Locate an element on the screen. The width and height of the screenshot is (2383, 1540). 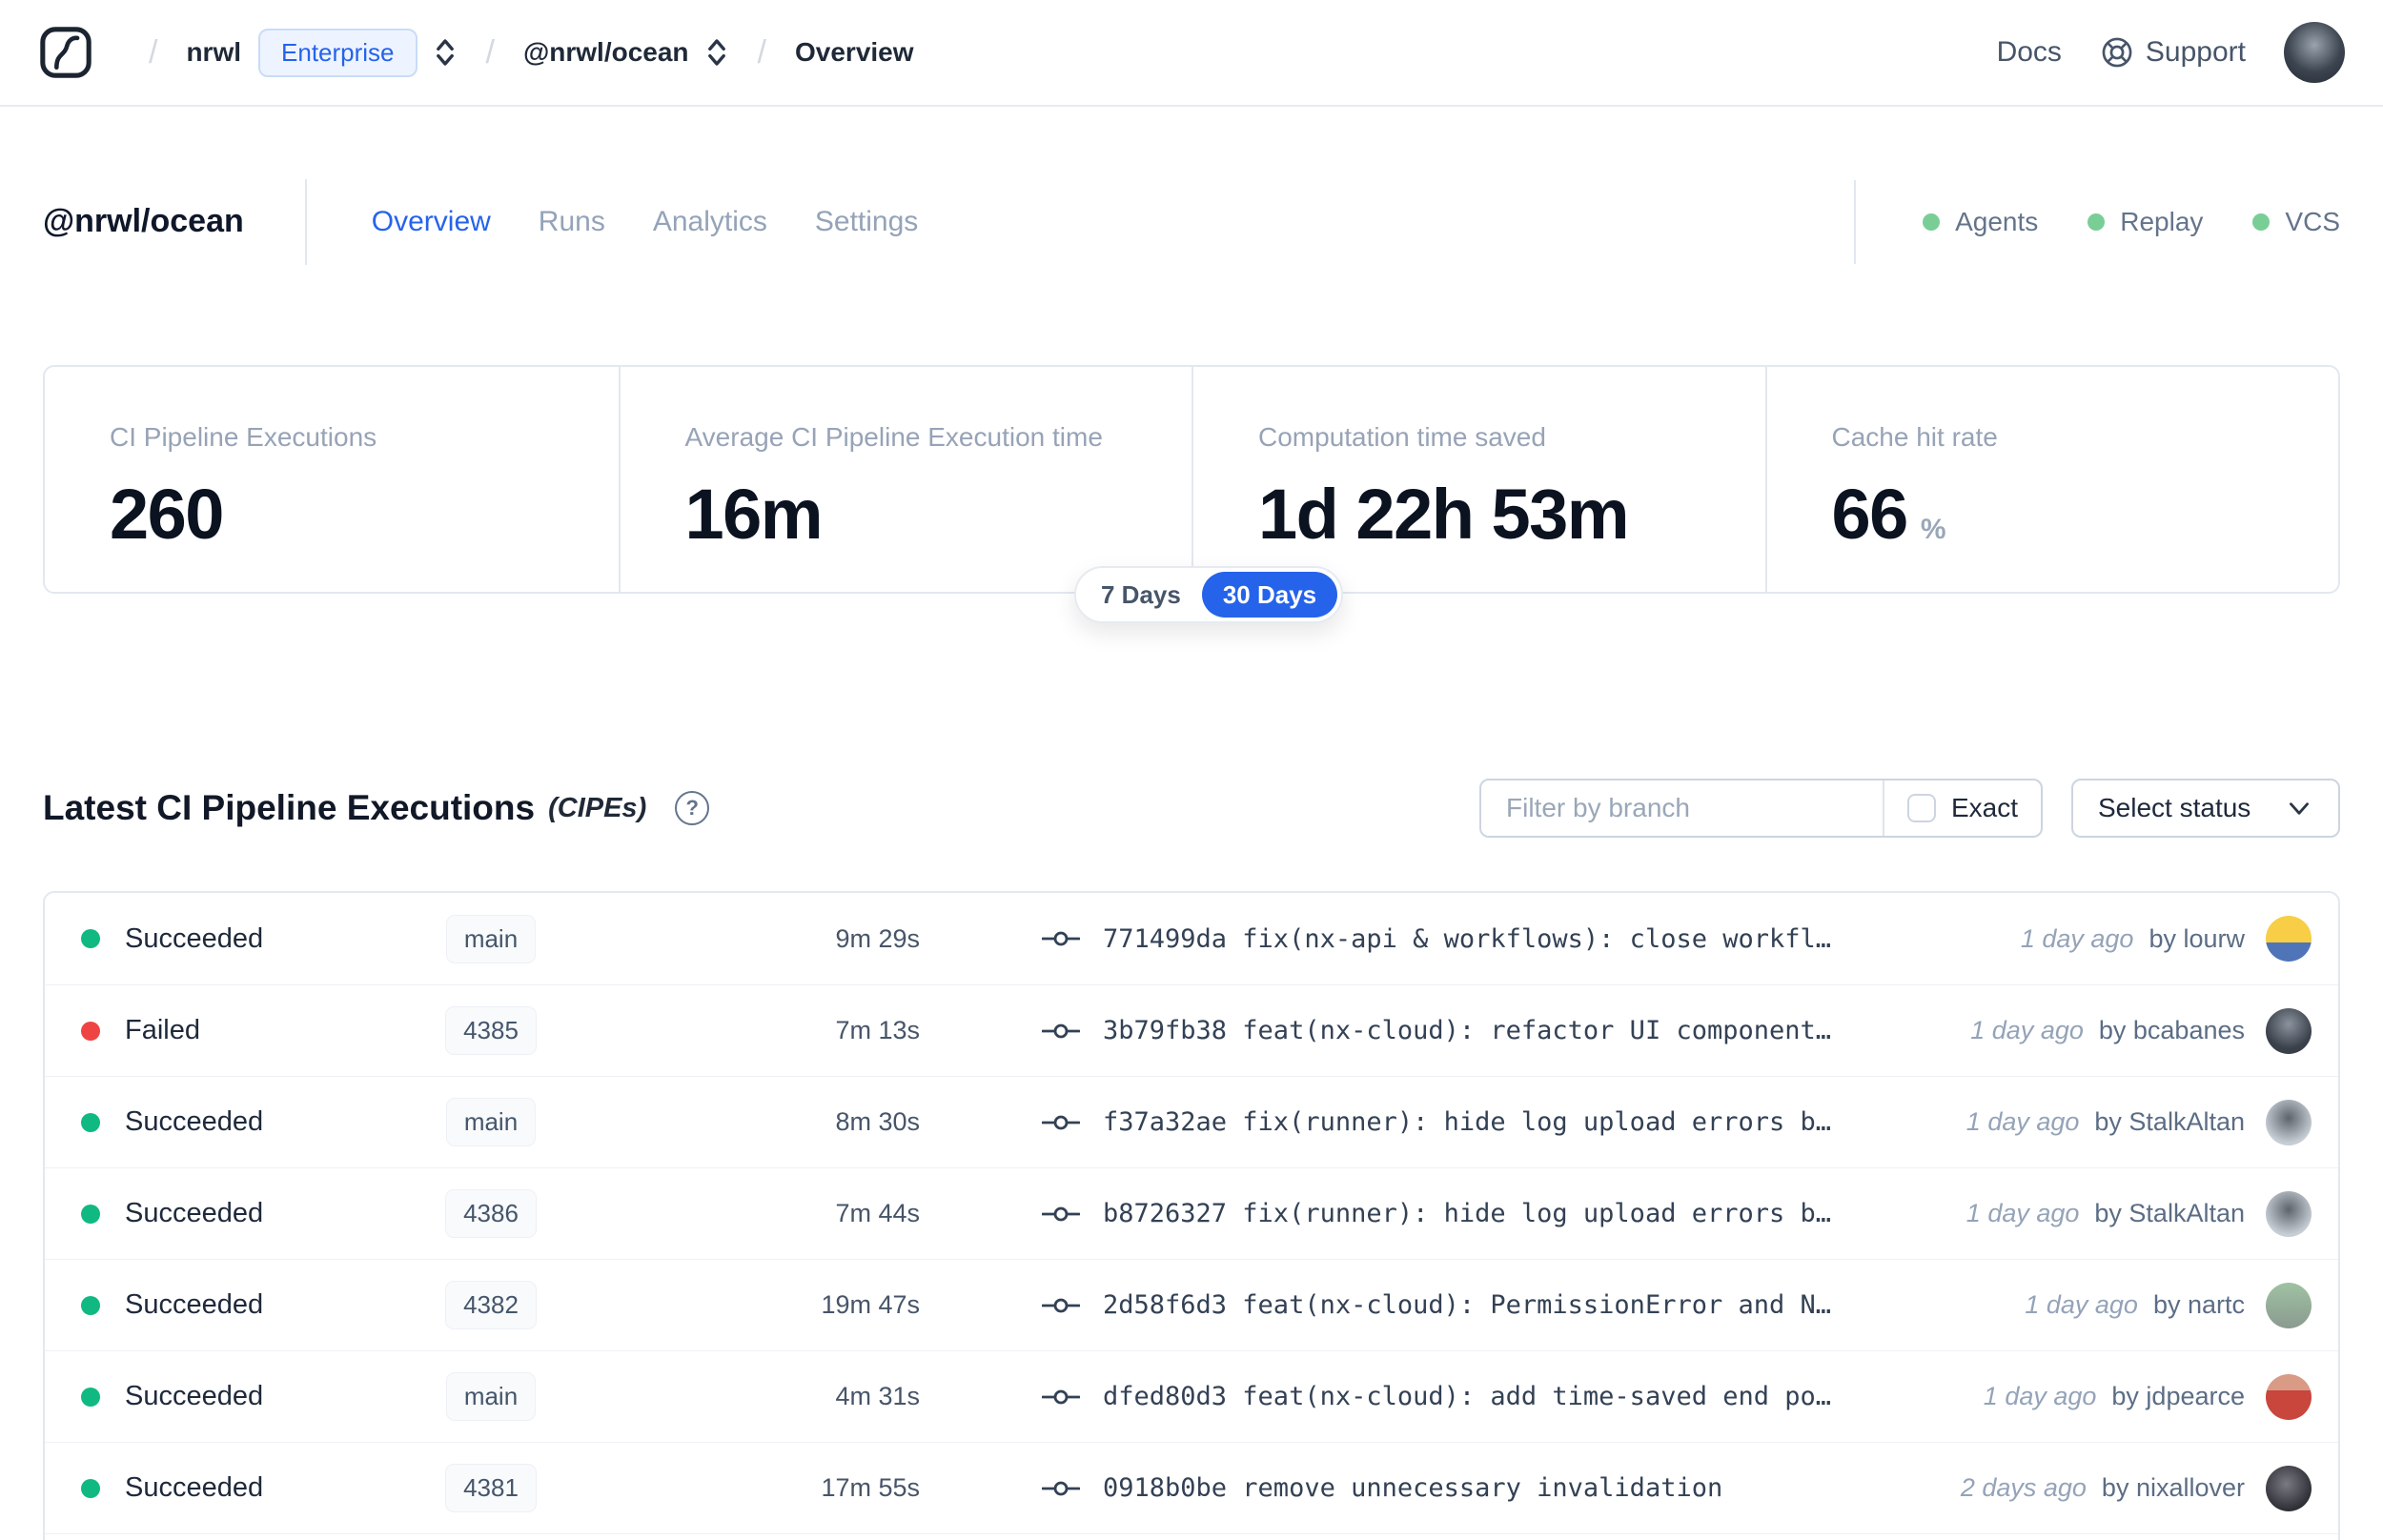
chevron-down-icon is located at coordinates (2299, 808).